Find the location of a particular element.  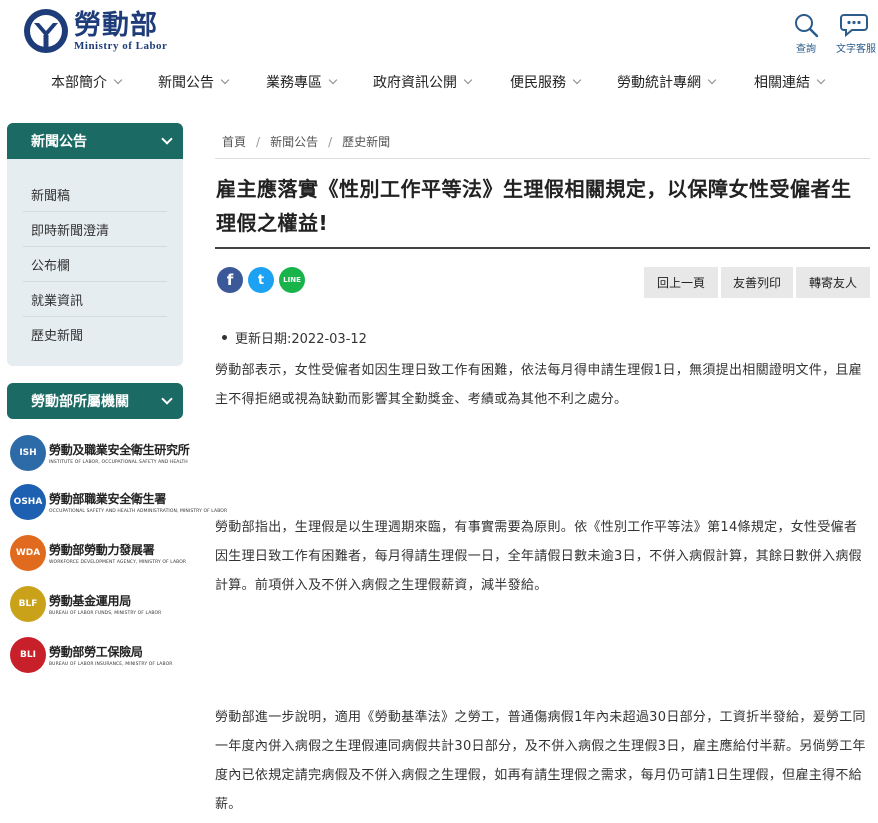

nav-item-services: 便民服務 is located at coordinates (546, 82).